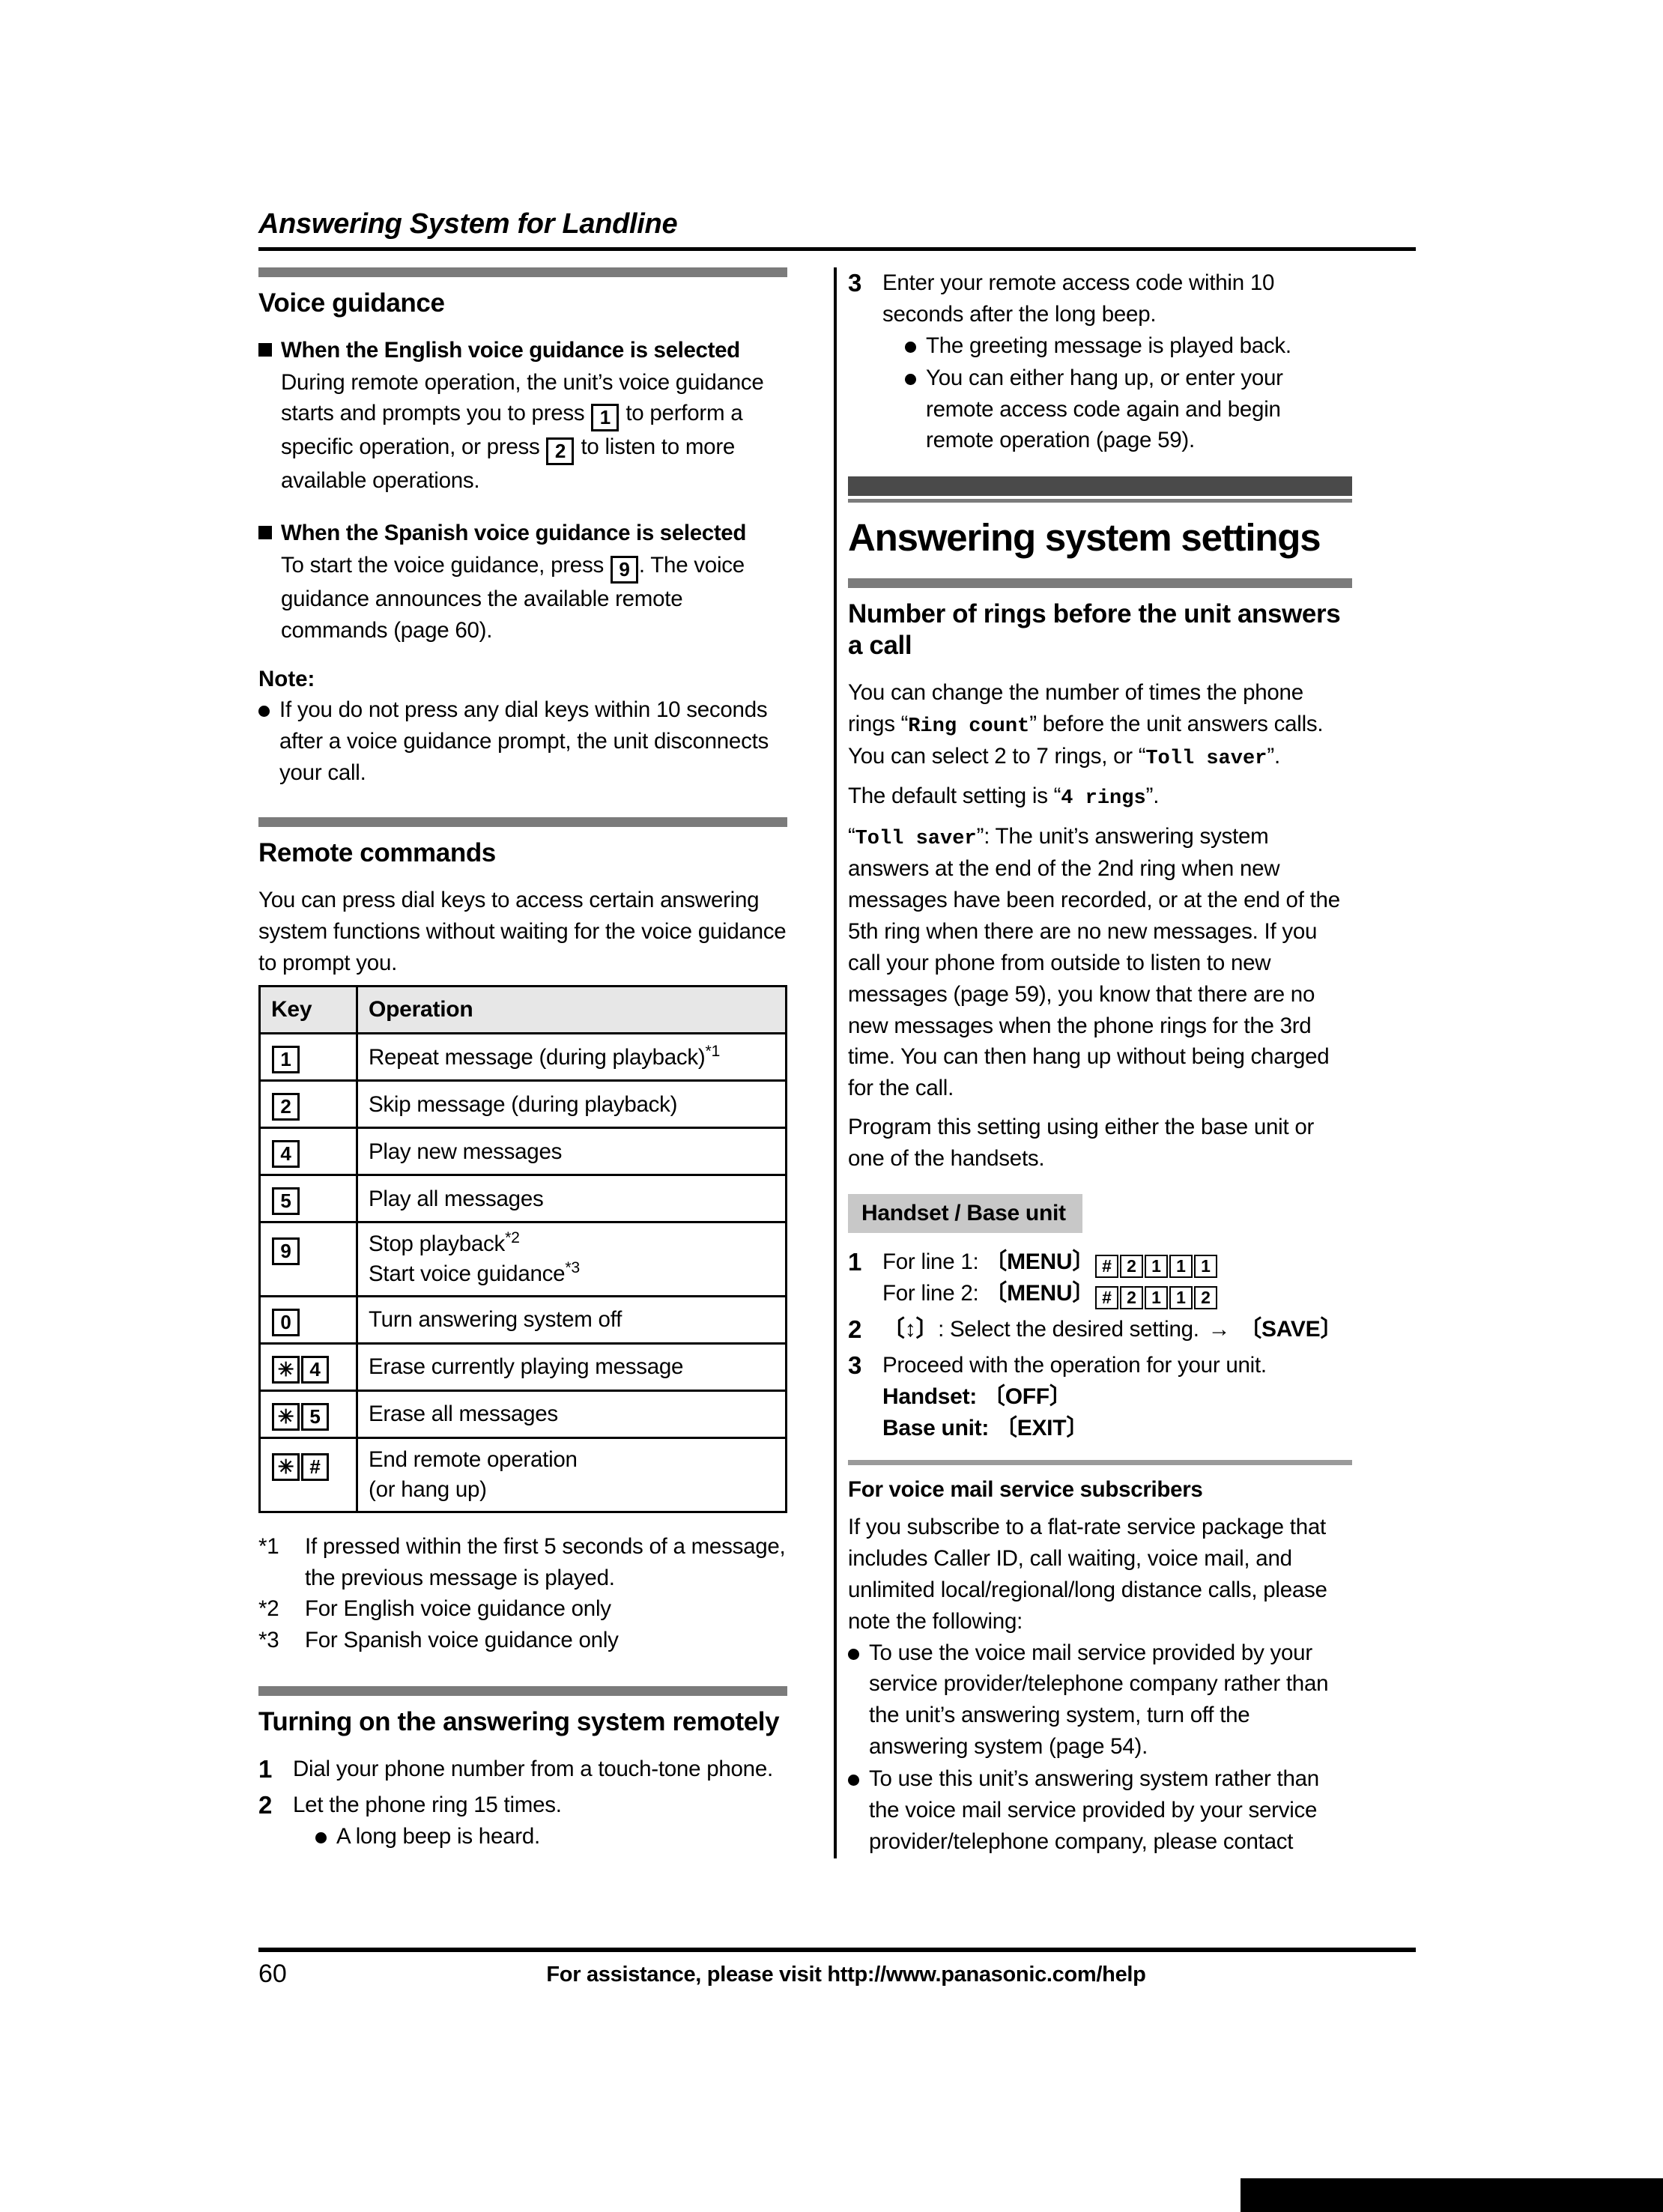 This screenshot has width=1663, height=2212. Describe the element at coordinates (308, 1104) in the screenshot. I see `table-cell-key: 2` at that location.